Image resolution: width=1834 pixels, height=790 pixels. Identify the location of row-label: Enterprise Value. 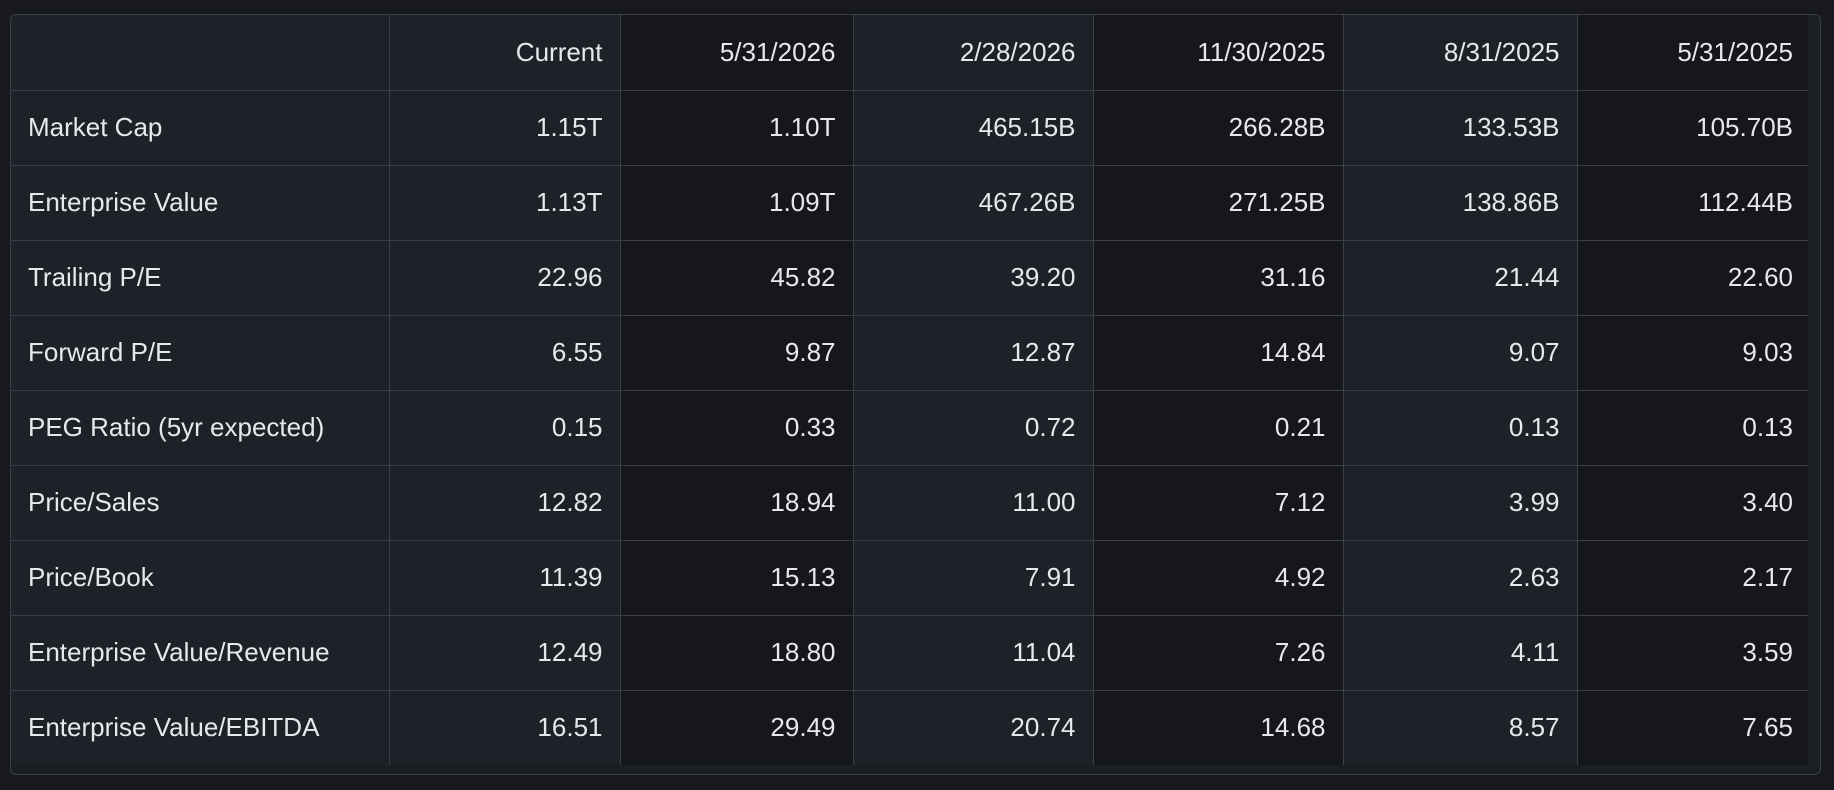
(200, 203).